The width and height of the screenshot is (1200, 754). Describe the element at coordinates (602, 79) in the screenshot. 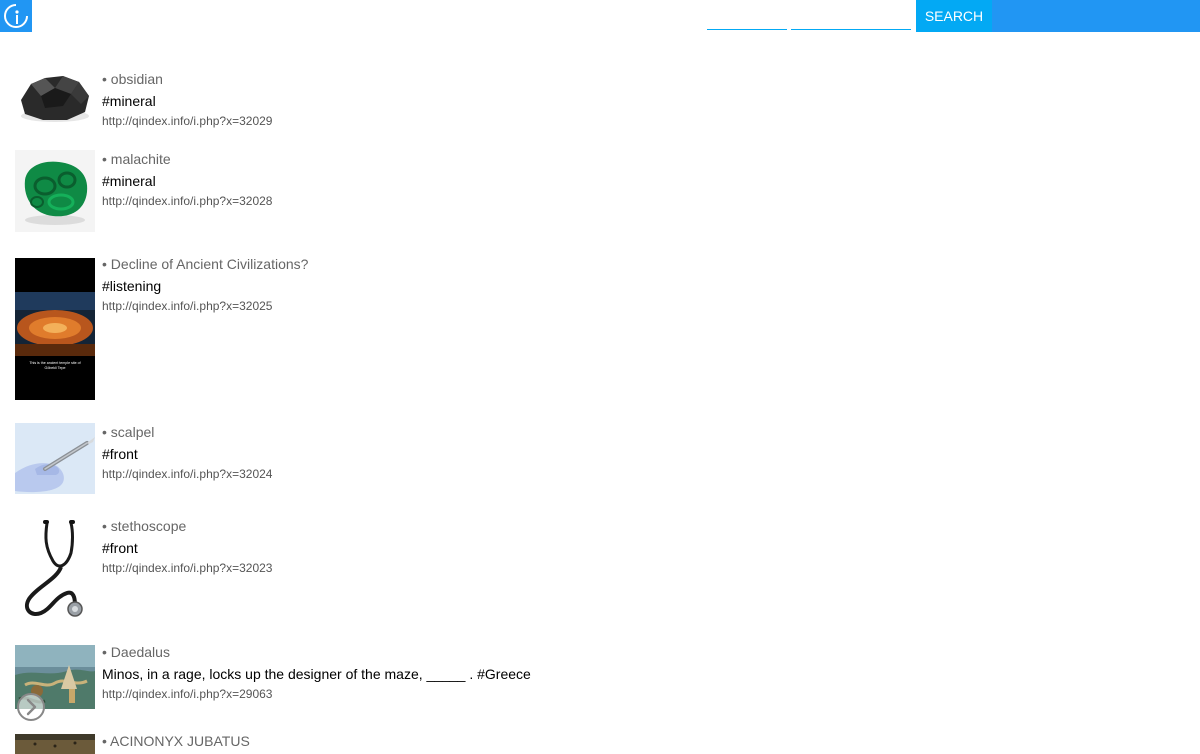

I see `result-title: • obsidian` at that location.